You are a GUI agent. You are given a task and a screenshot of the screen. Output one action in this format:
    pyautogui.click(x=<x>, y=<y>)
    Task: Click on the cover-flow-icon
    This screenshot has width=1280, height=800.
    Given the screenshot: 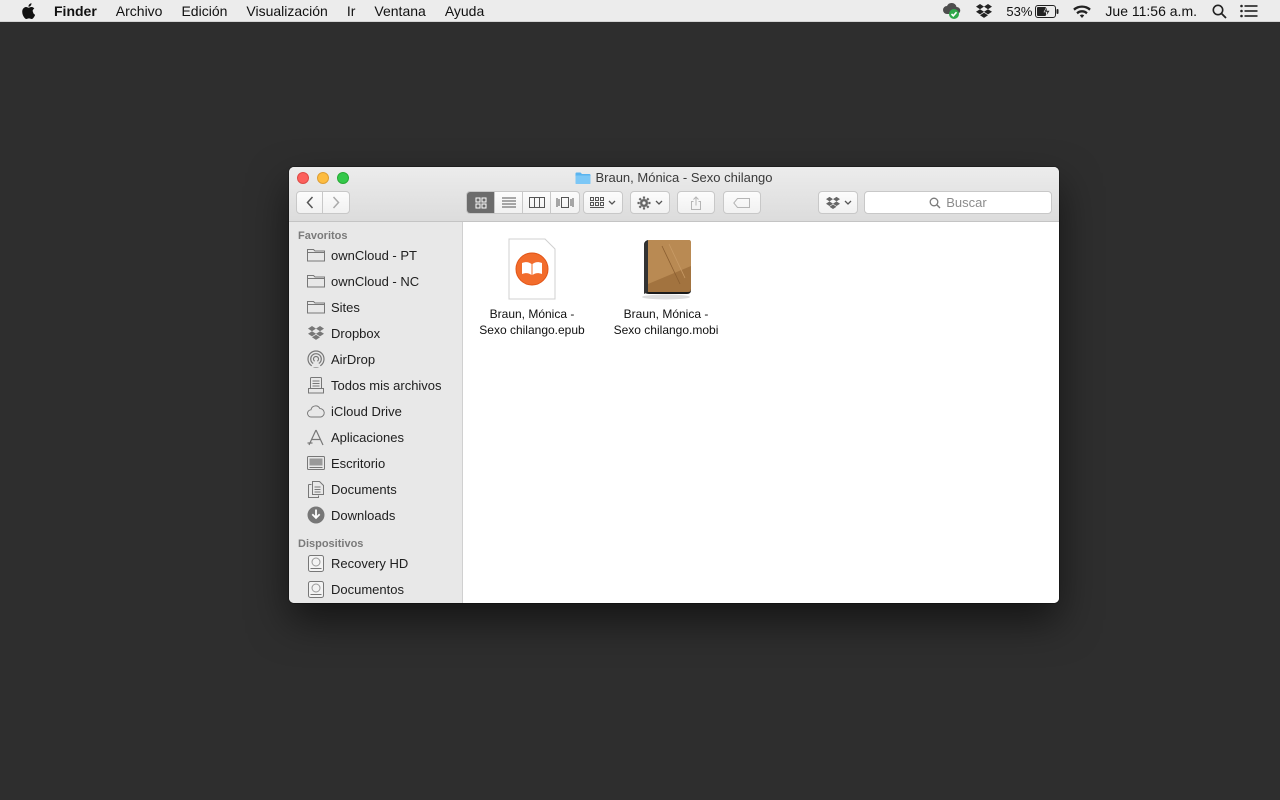 What is the action you would take?
    pyautogui.click(x=565, y=202)
    